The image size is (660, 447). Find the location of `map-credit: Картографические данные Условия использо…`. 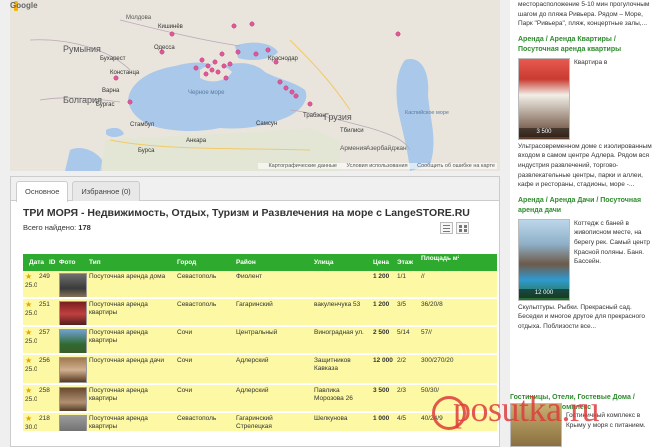

map-credit: Картографические данные Условия использо… is located at coordinates (377, 166).